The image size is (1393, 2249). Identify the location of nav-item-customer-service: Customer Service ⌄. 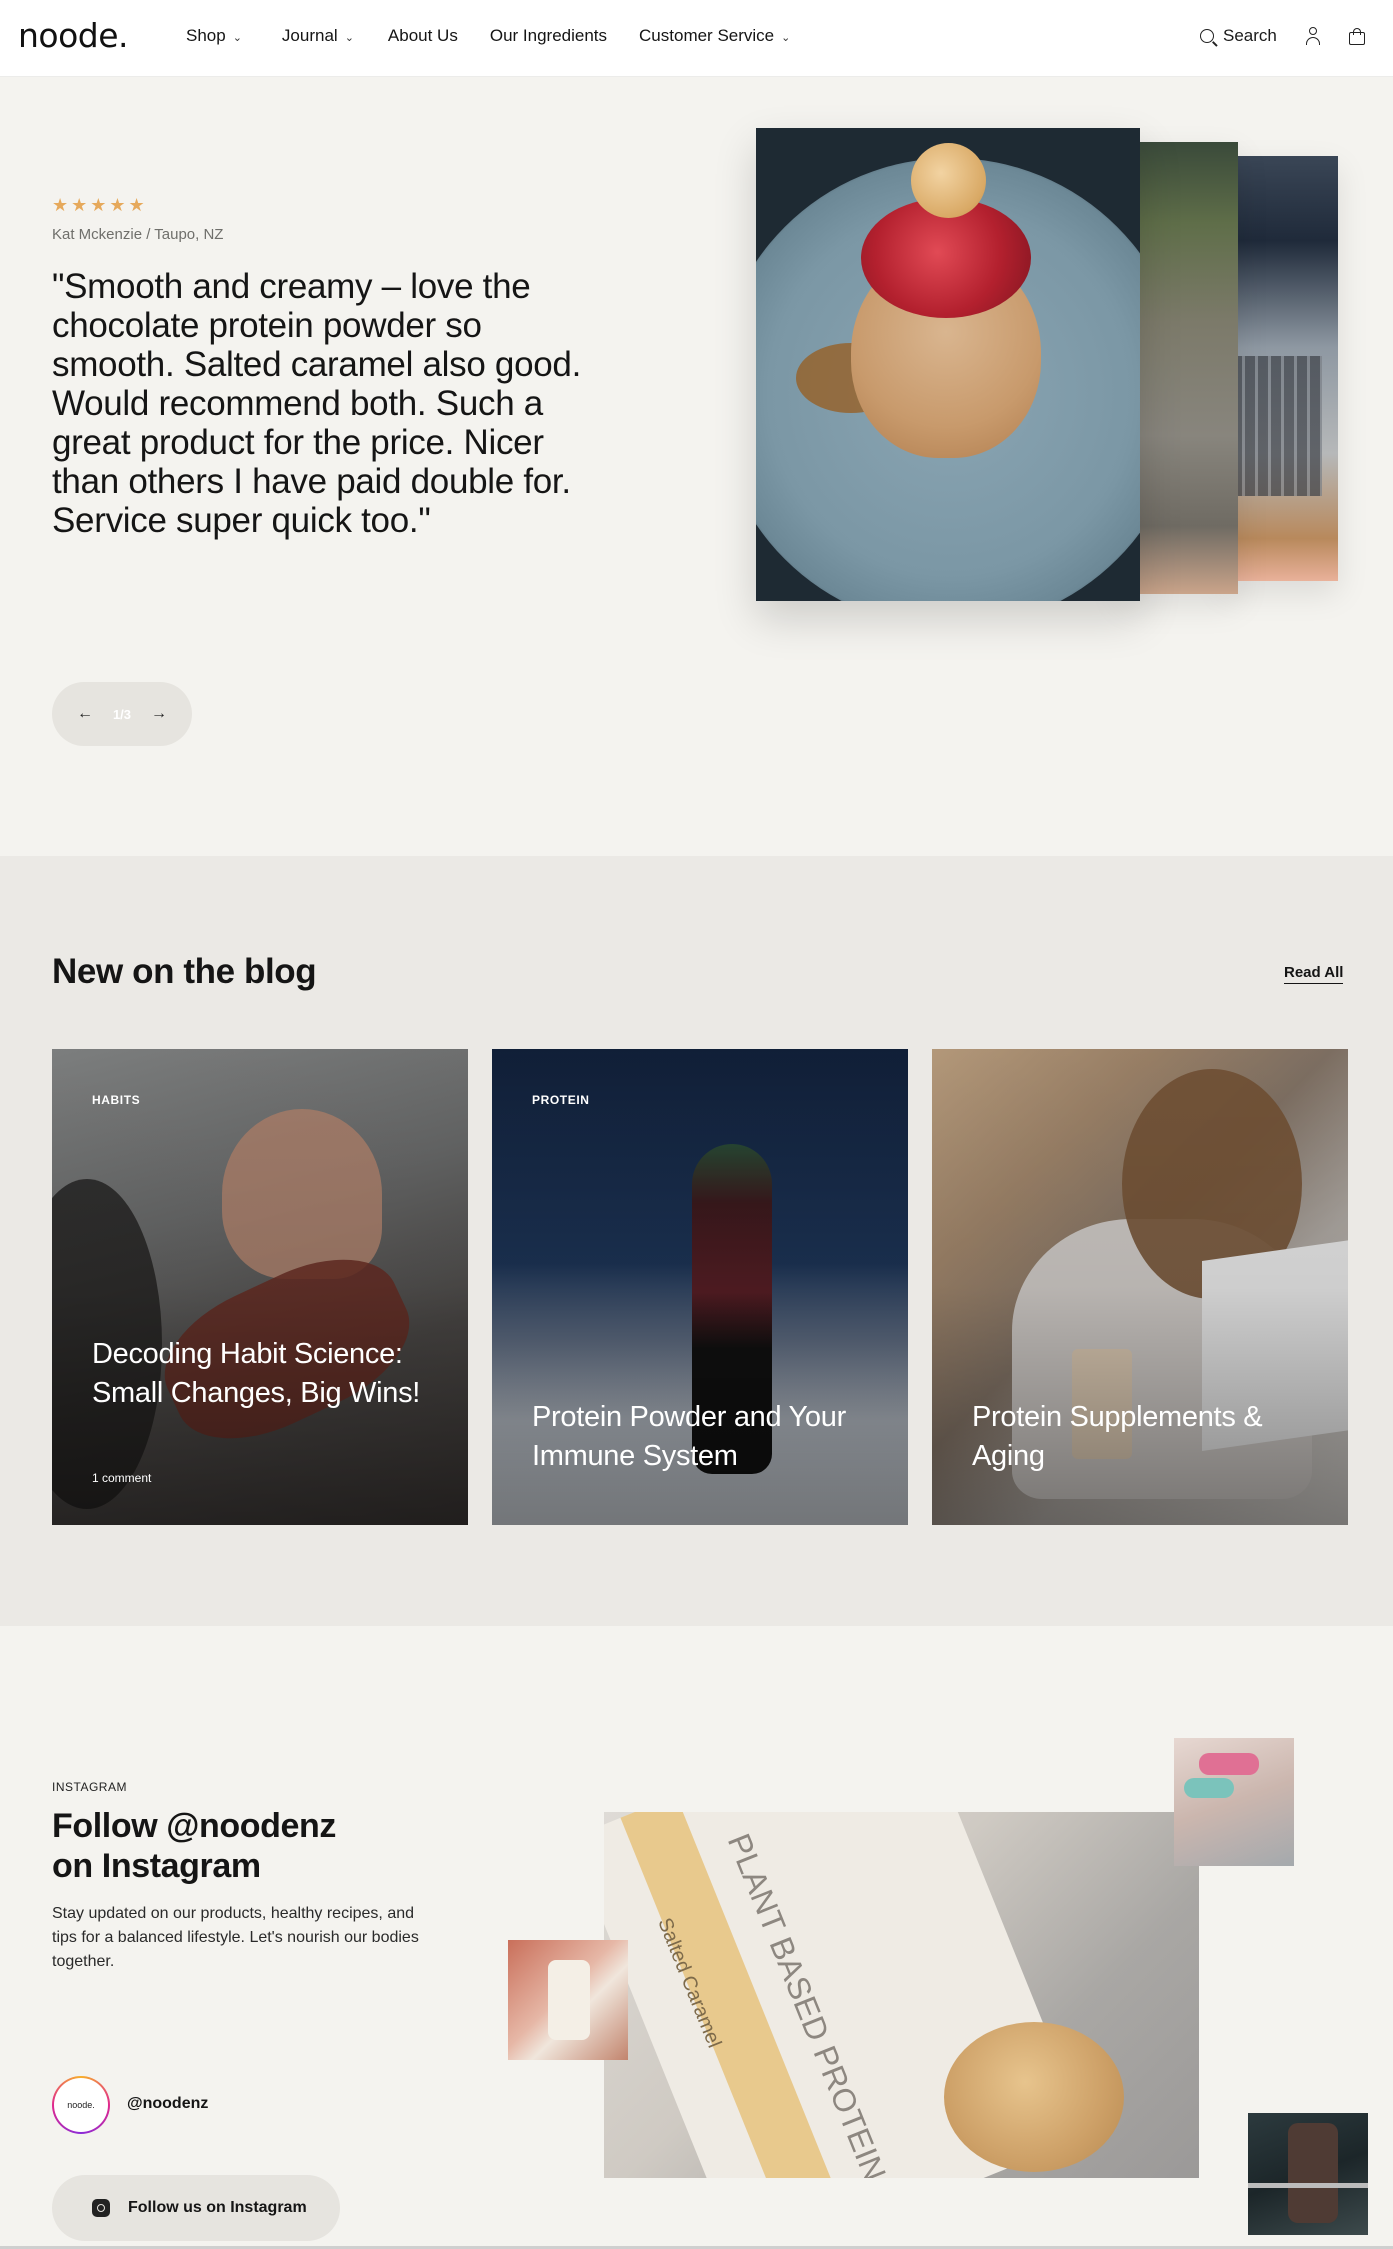
(714, 36).